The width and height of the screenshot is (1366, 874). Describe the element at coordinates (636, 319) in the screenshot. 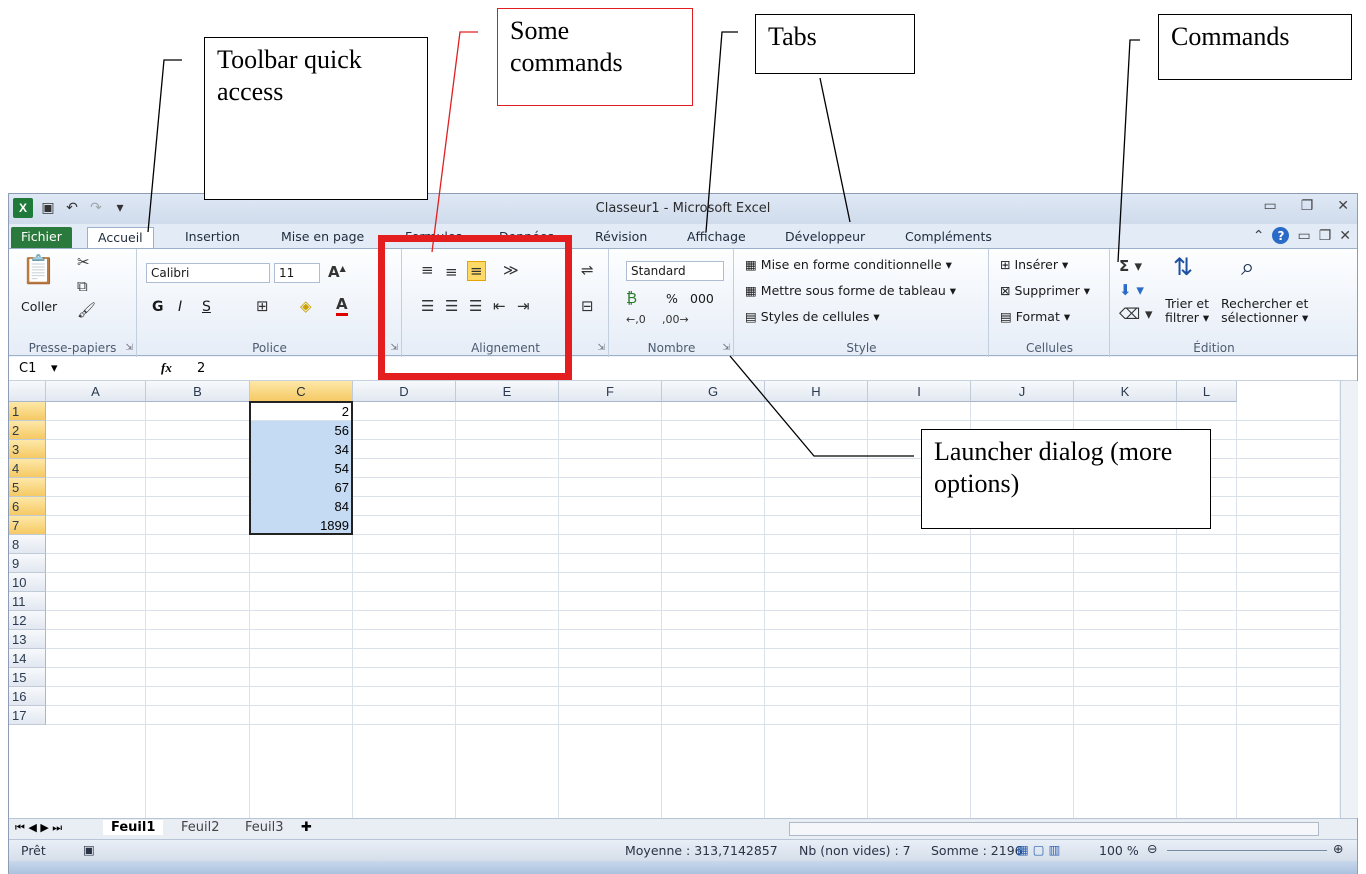

I see `increase-decimal-icon: ←,0` at that location.